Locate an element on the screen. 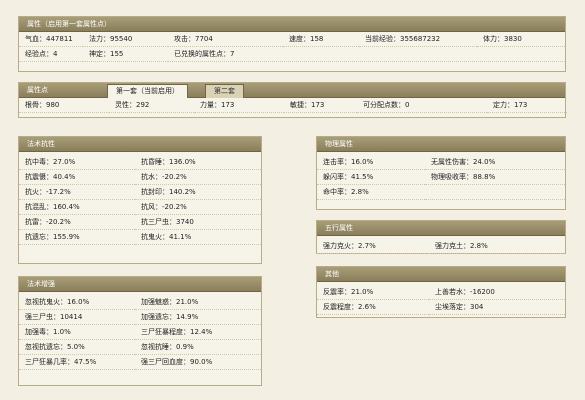 The image size is (585, 400). attack-value: 攻击：7704 is located at coordinates (225, 39).